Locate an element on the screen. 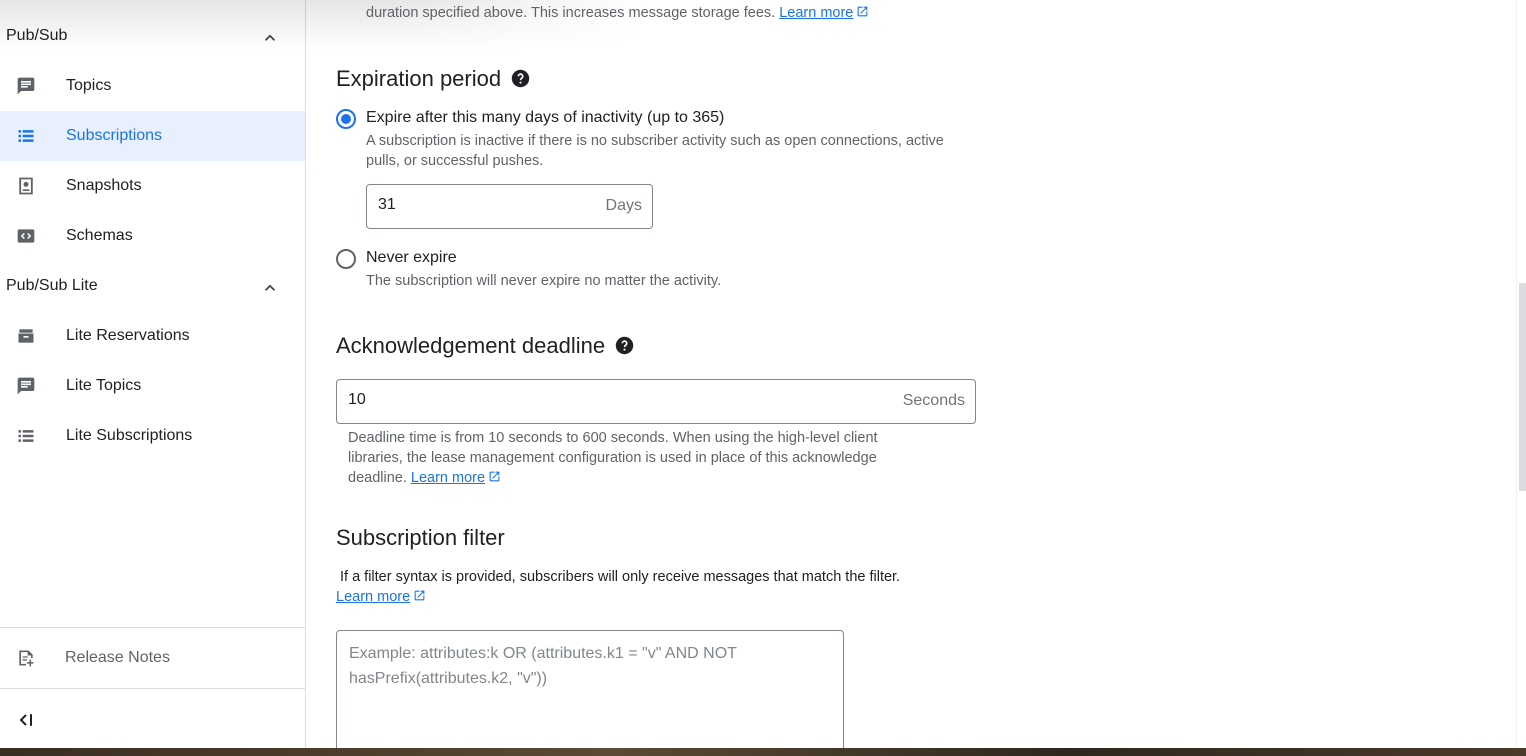  ack-deadline-title: Acknowledgement deadline is located at coordinates (471, 345).